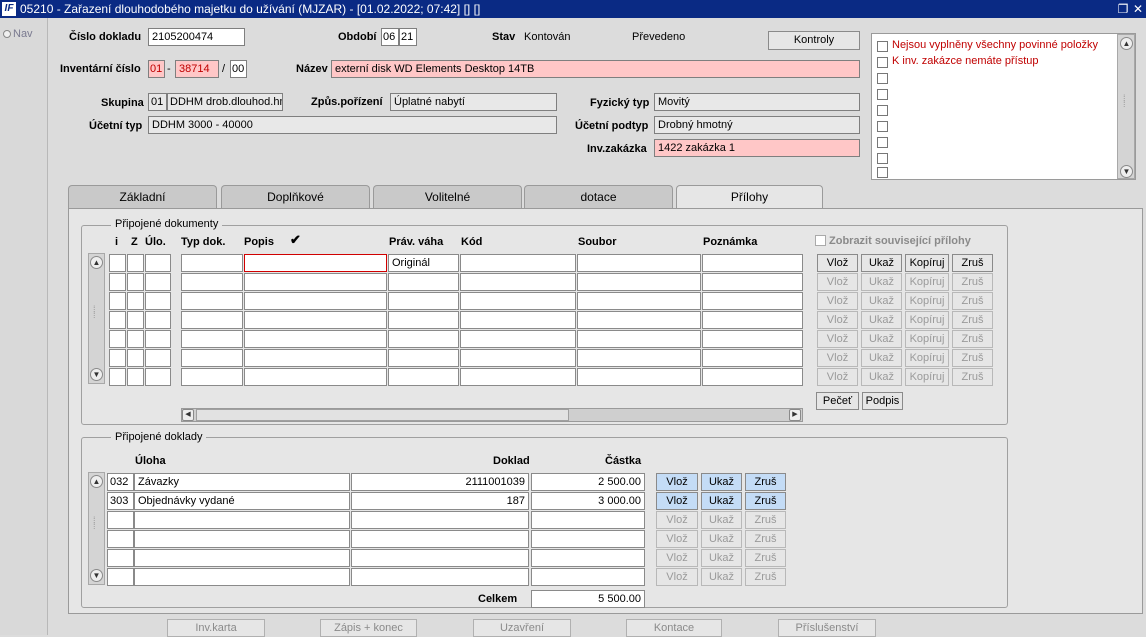 This screenshot has width=1146, height=637. I want to click on hscroll-thumb, so click(382, 415).